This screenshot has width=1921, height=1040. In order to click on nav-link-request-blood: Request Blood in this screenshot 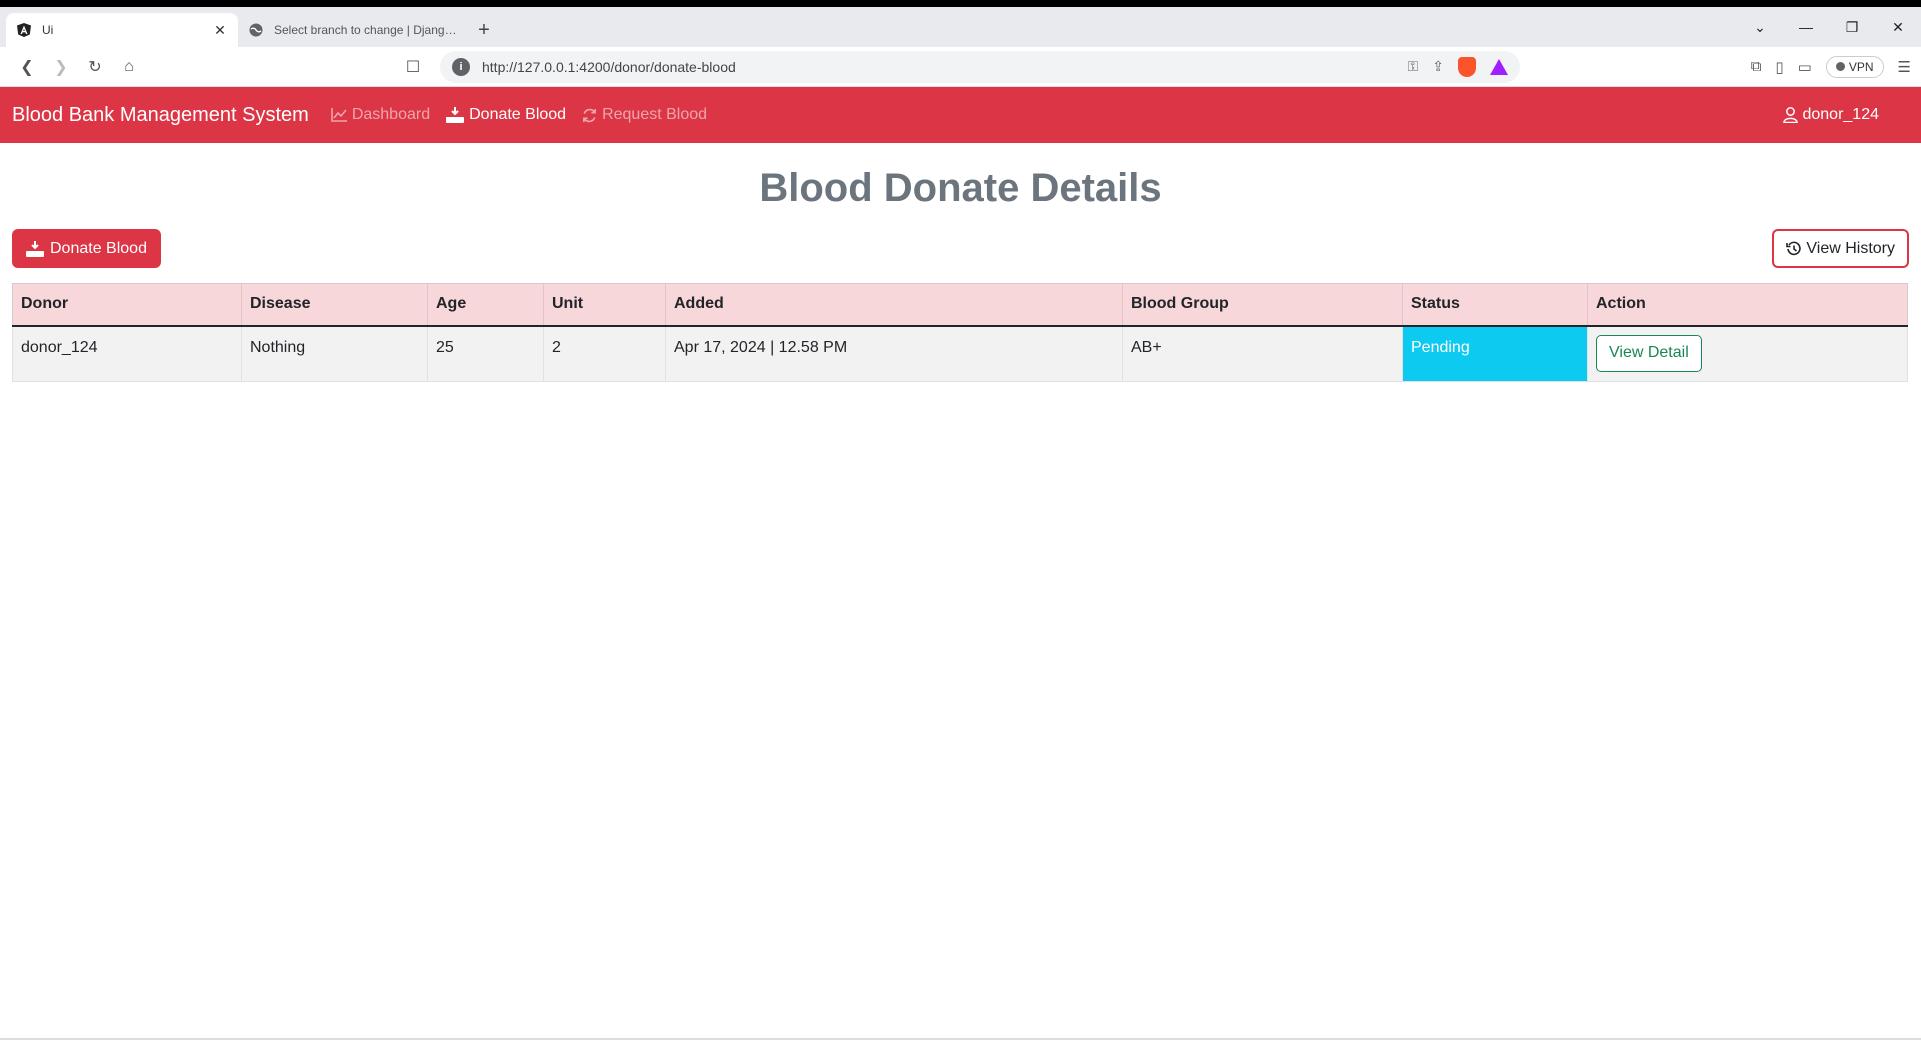, I will do `click(644, 115)`.